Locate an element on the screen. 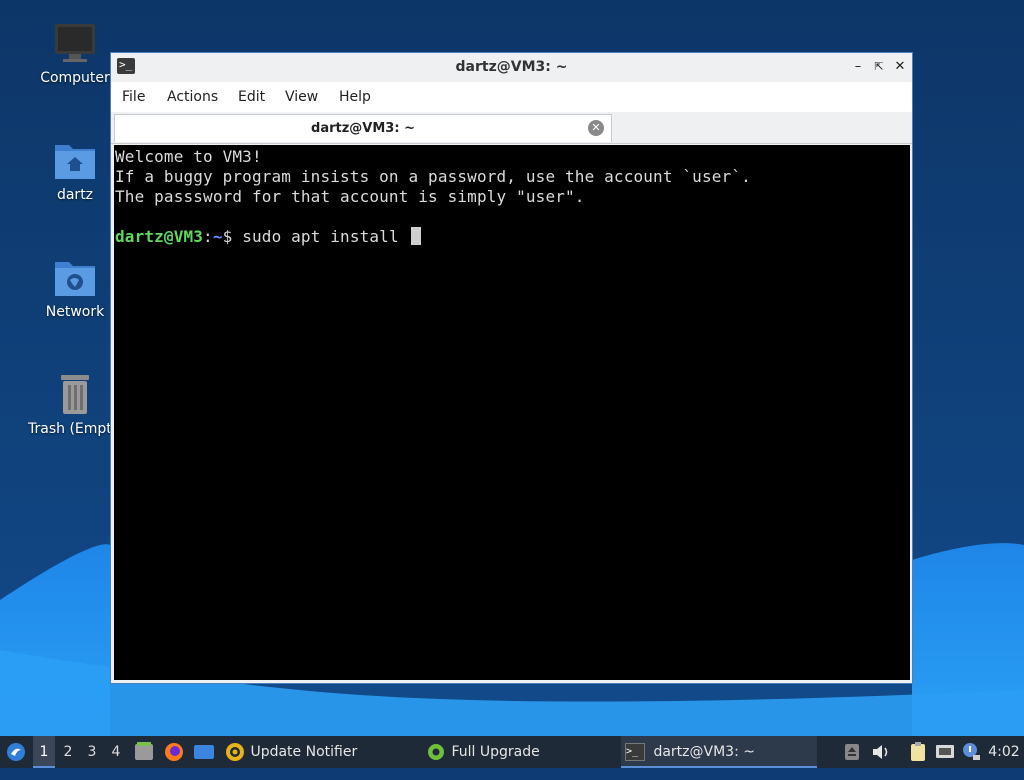 This screenshot has width=1024, height=780. network-folder-icon is located at coordinates (75, 279).